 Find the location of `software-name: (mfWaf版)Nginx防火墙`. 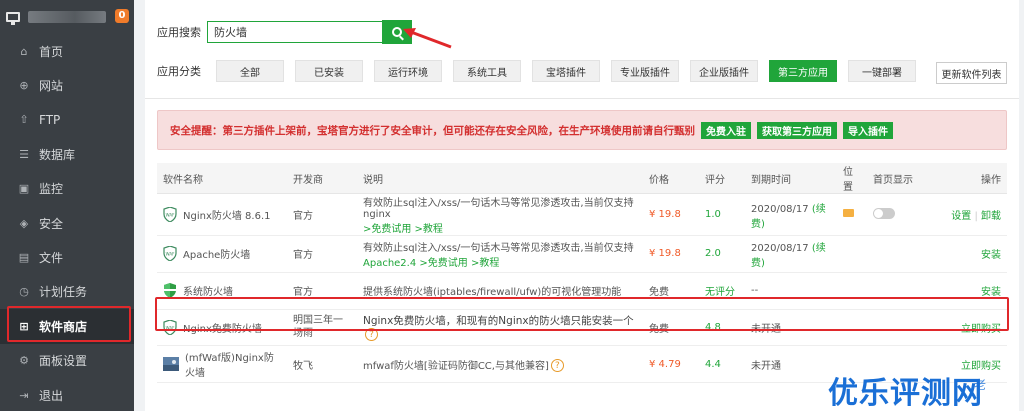

software-name: (mfWaf版)Nginx防火墙 is located at coordinates (233, 364).